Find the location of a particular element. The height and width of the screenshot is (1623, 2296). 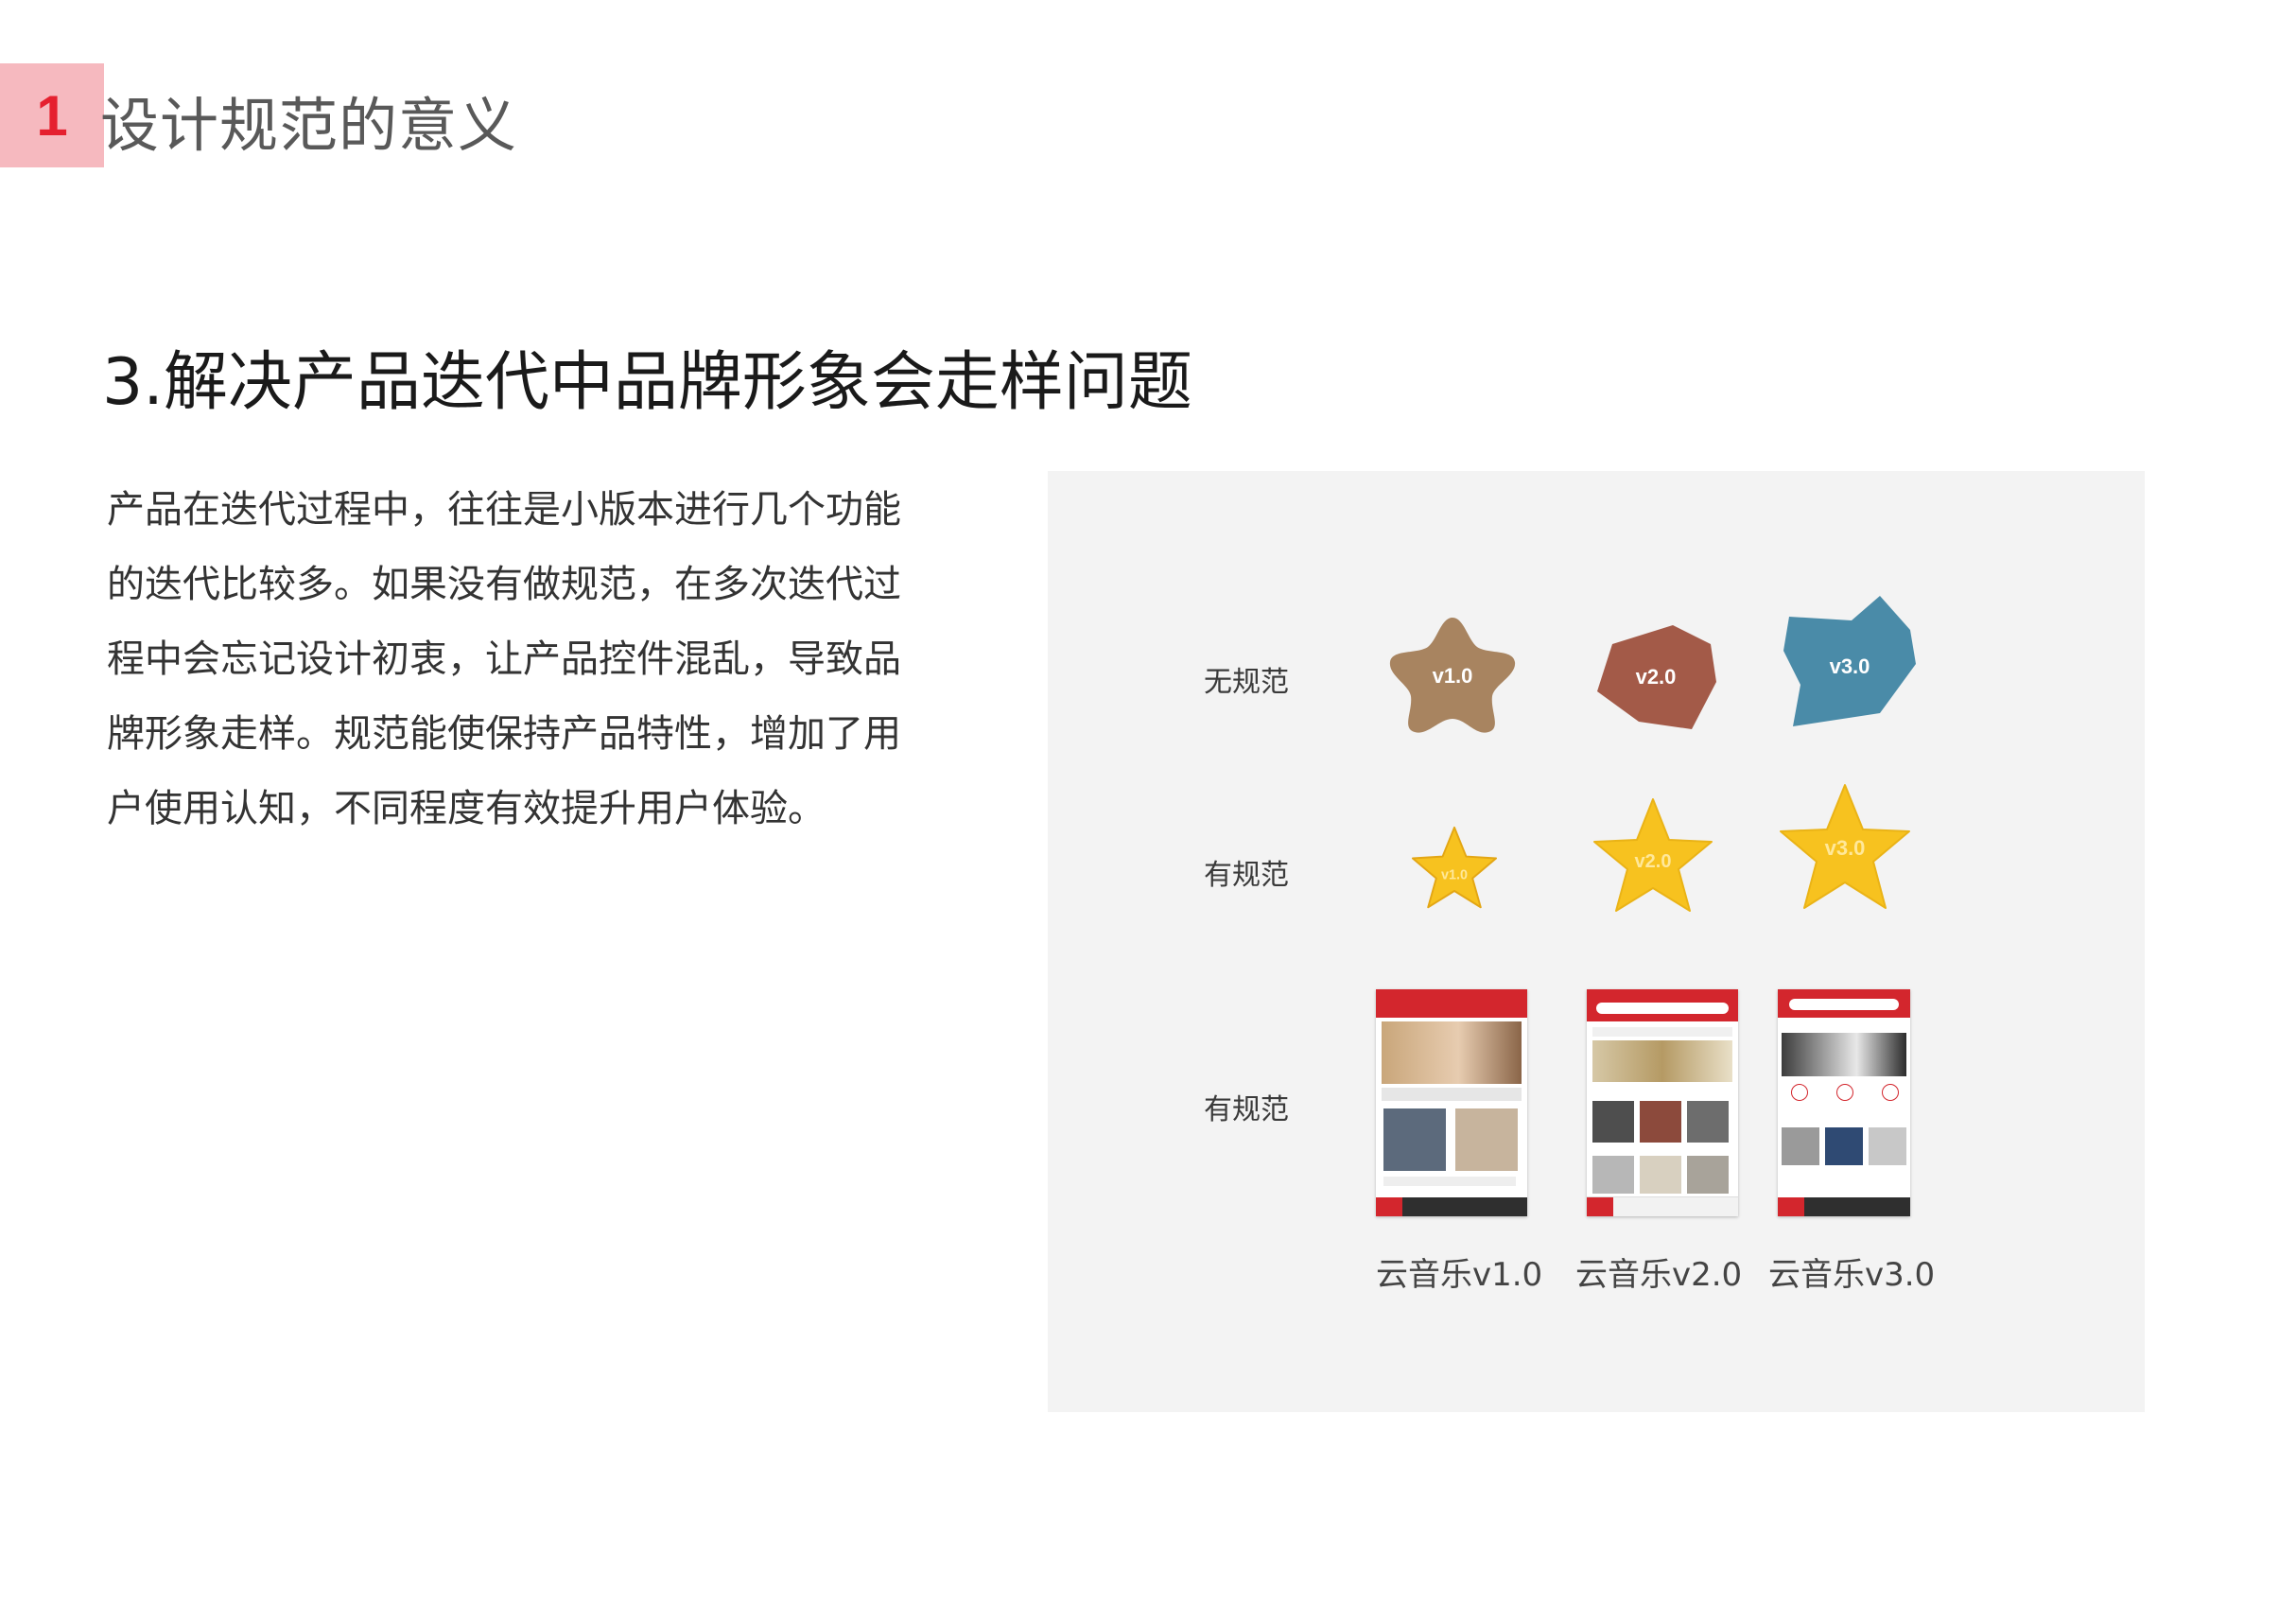

star-label-v2: v2.0 is located at coordinates (1654, 862).